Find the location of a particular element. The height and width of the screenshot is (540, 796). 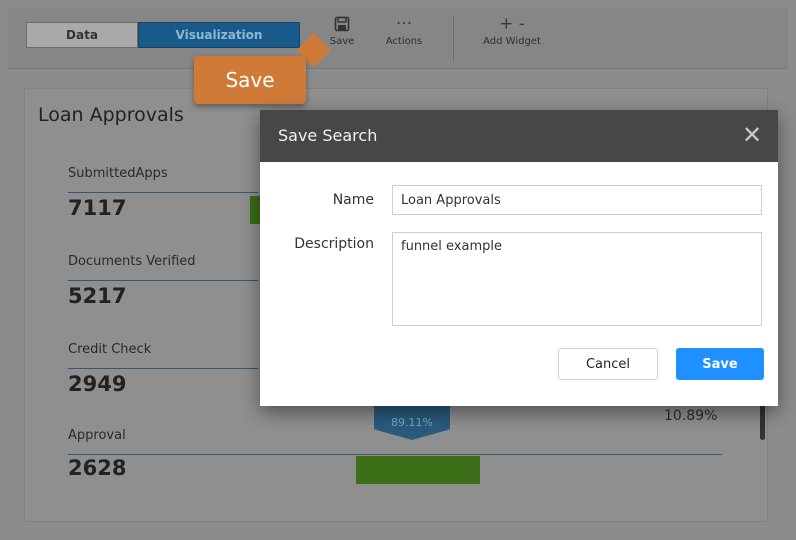

actions-tool-button: ··· Actions is located at coordinates (404, 29).